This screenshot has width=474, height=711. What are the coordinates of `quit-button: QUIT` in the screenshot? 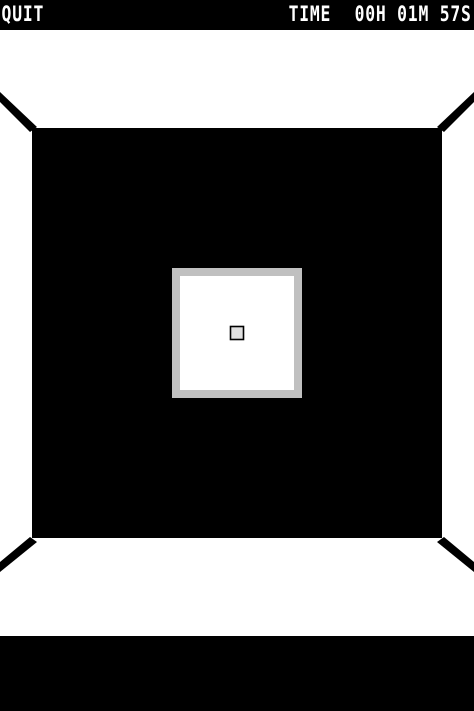 It's located at (23, 14).